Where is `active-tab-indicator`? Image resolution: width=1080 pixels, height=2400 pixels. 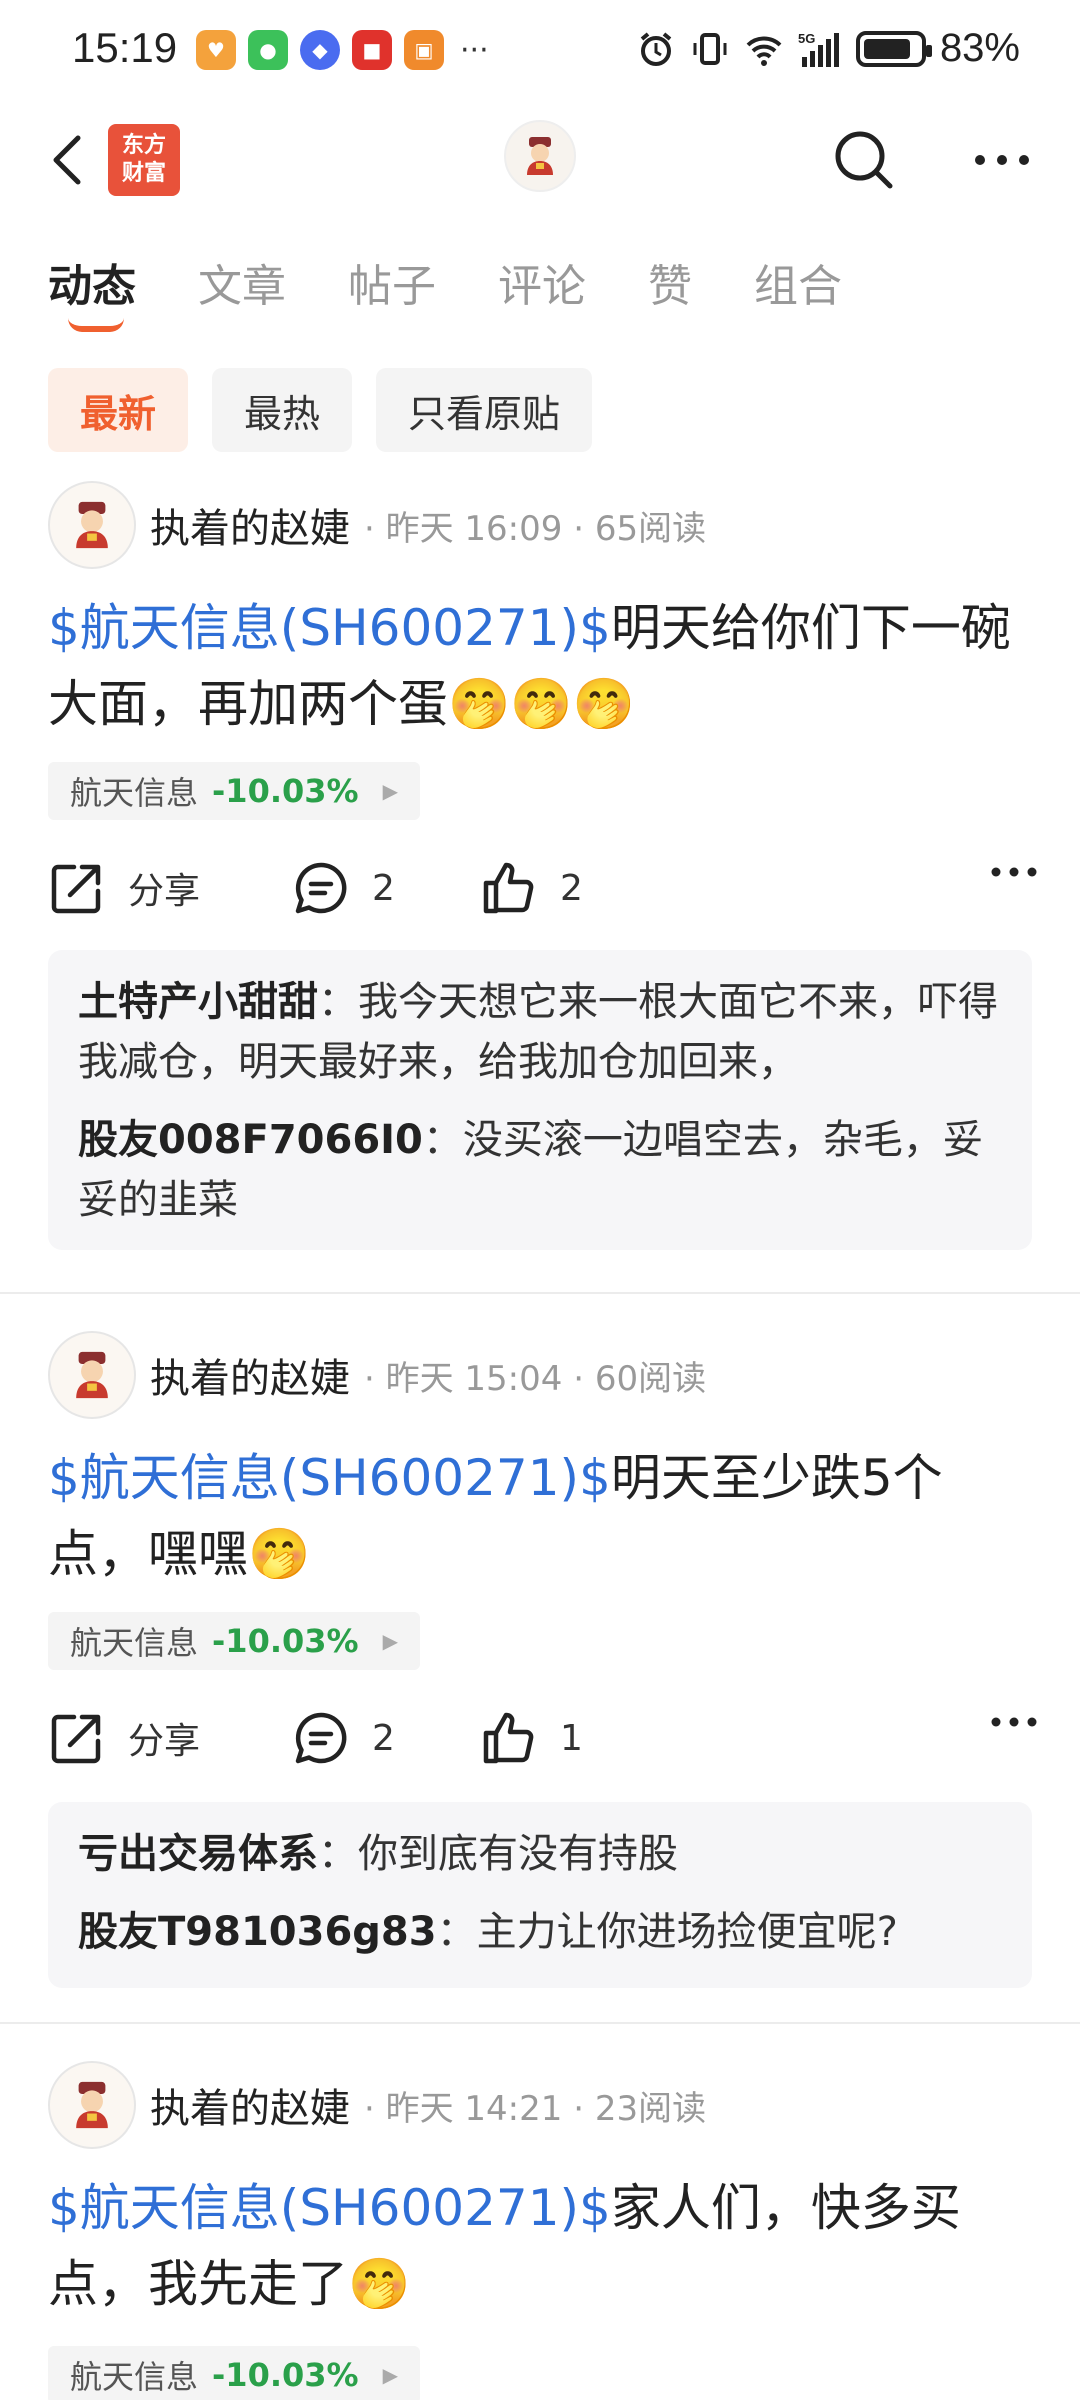 active-tab-indicator is located at coordinates (96, 325).